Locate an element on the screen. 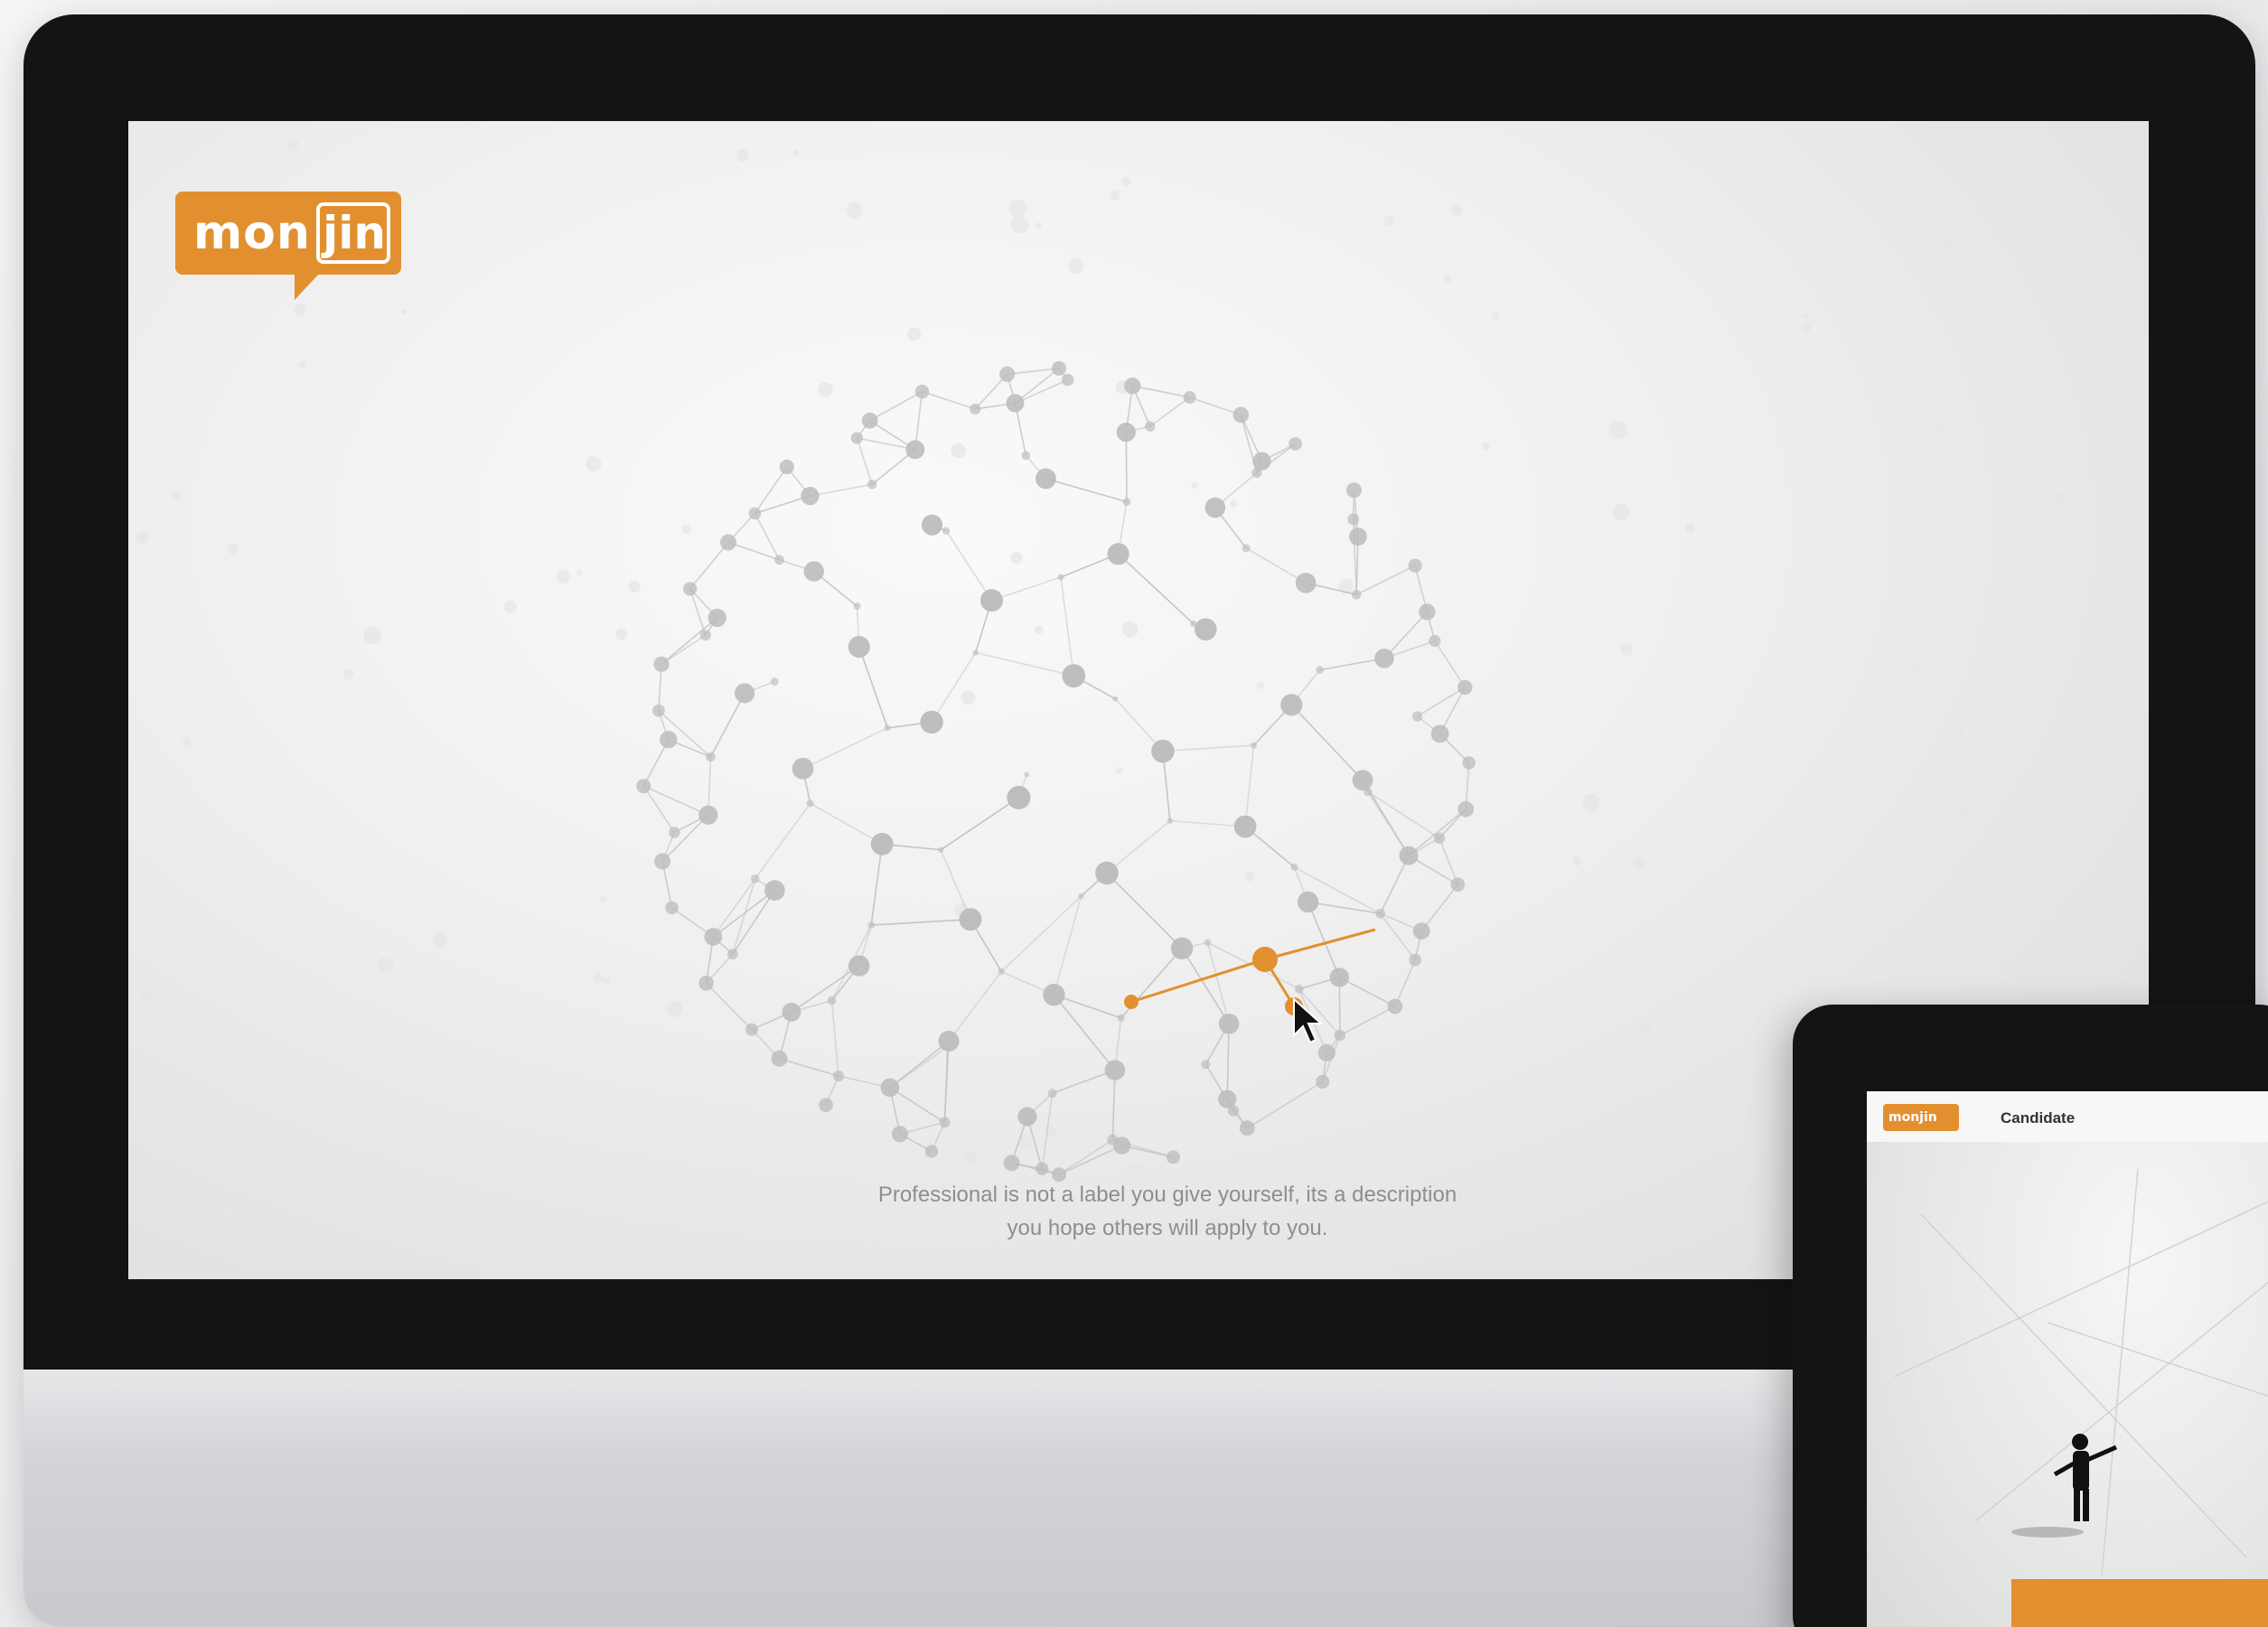 The image size is (2268, 1627). tab-candidate: Candidate is located at coordinates (2038, 1119).